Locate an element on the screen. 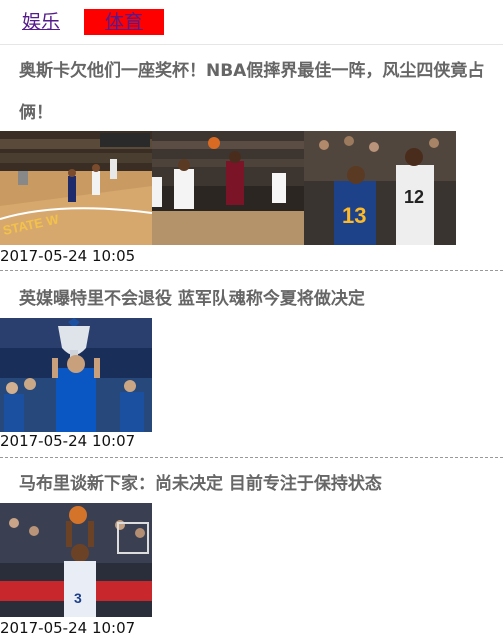 This screenshot has width=503, height=640. basketball-player-thumbnail: 3 is located at coordinates (76, 560).